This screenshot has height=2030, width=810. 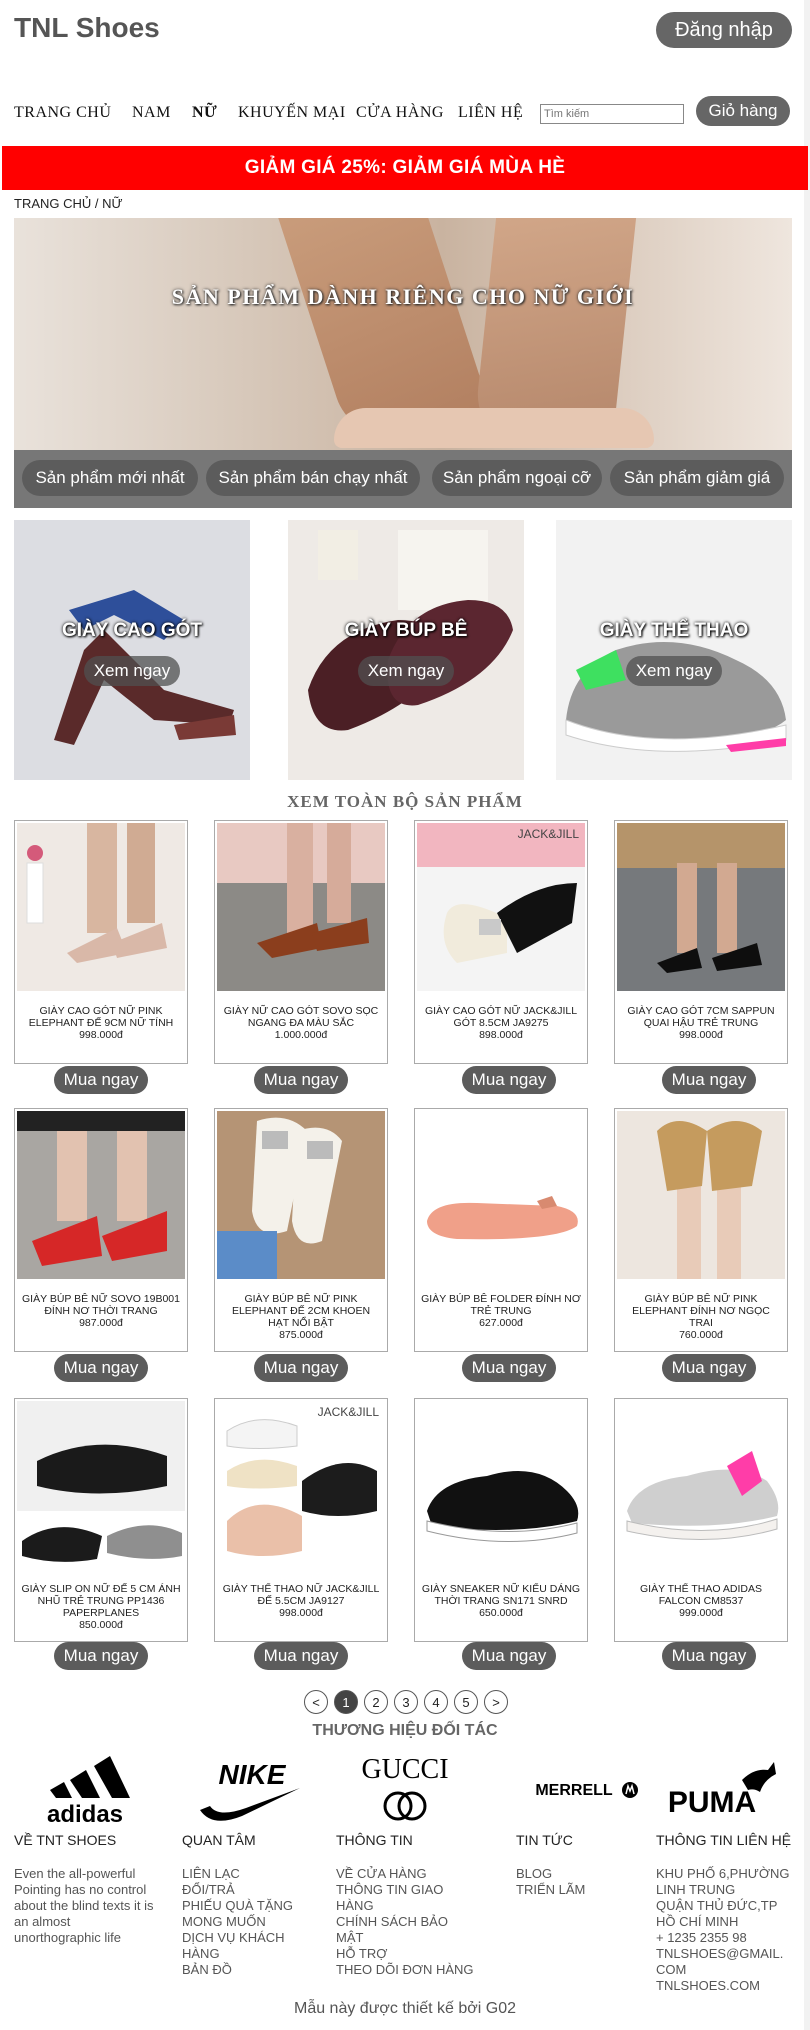 What do you see at coordinates (85, 1790) in the screenshot?
I see `adidas-logo: adidas` at bounding box center [85, 1790].